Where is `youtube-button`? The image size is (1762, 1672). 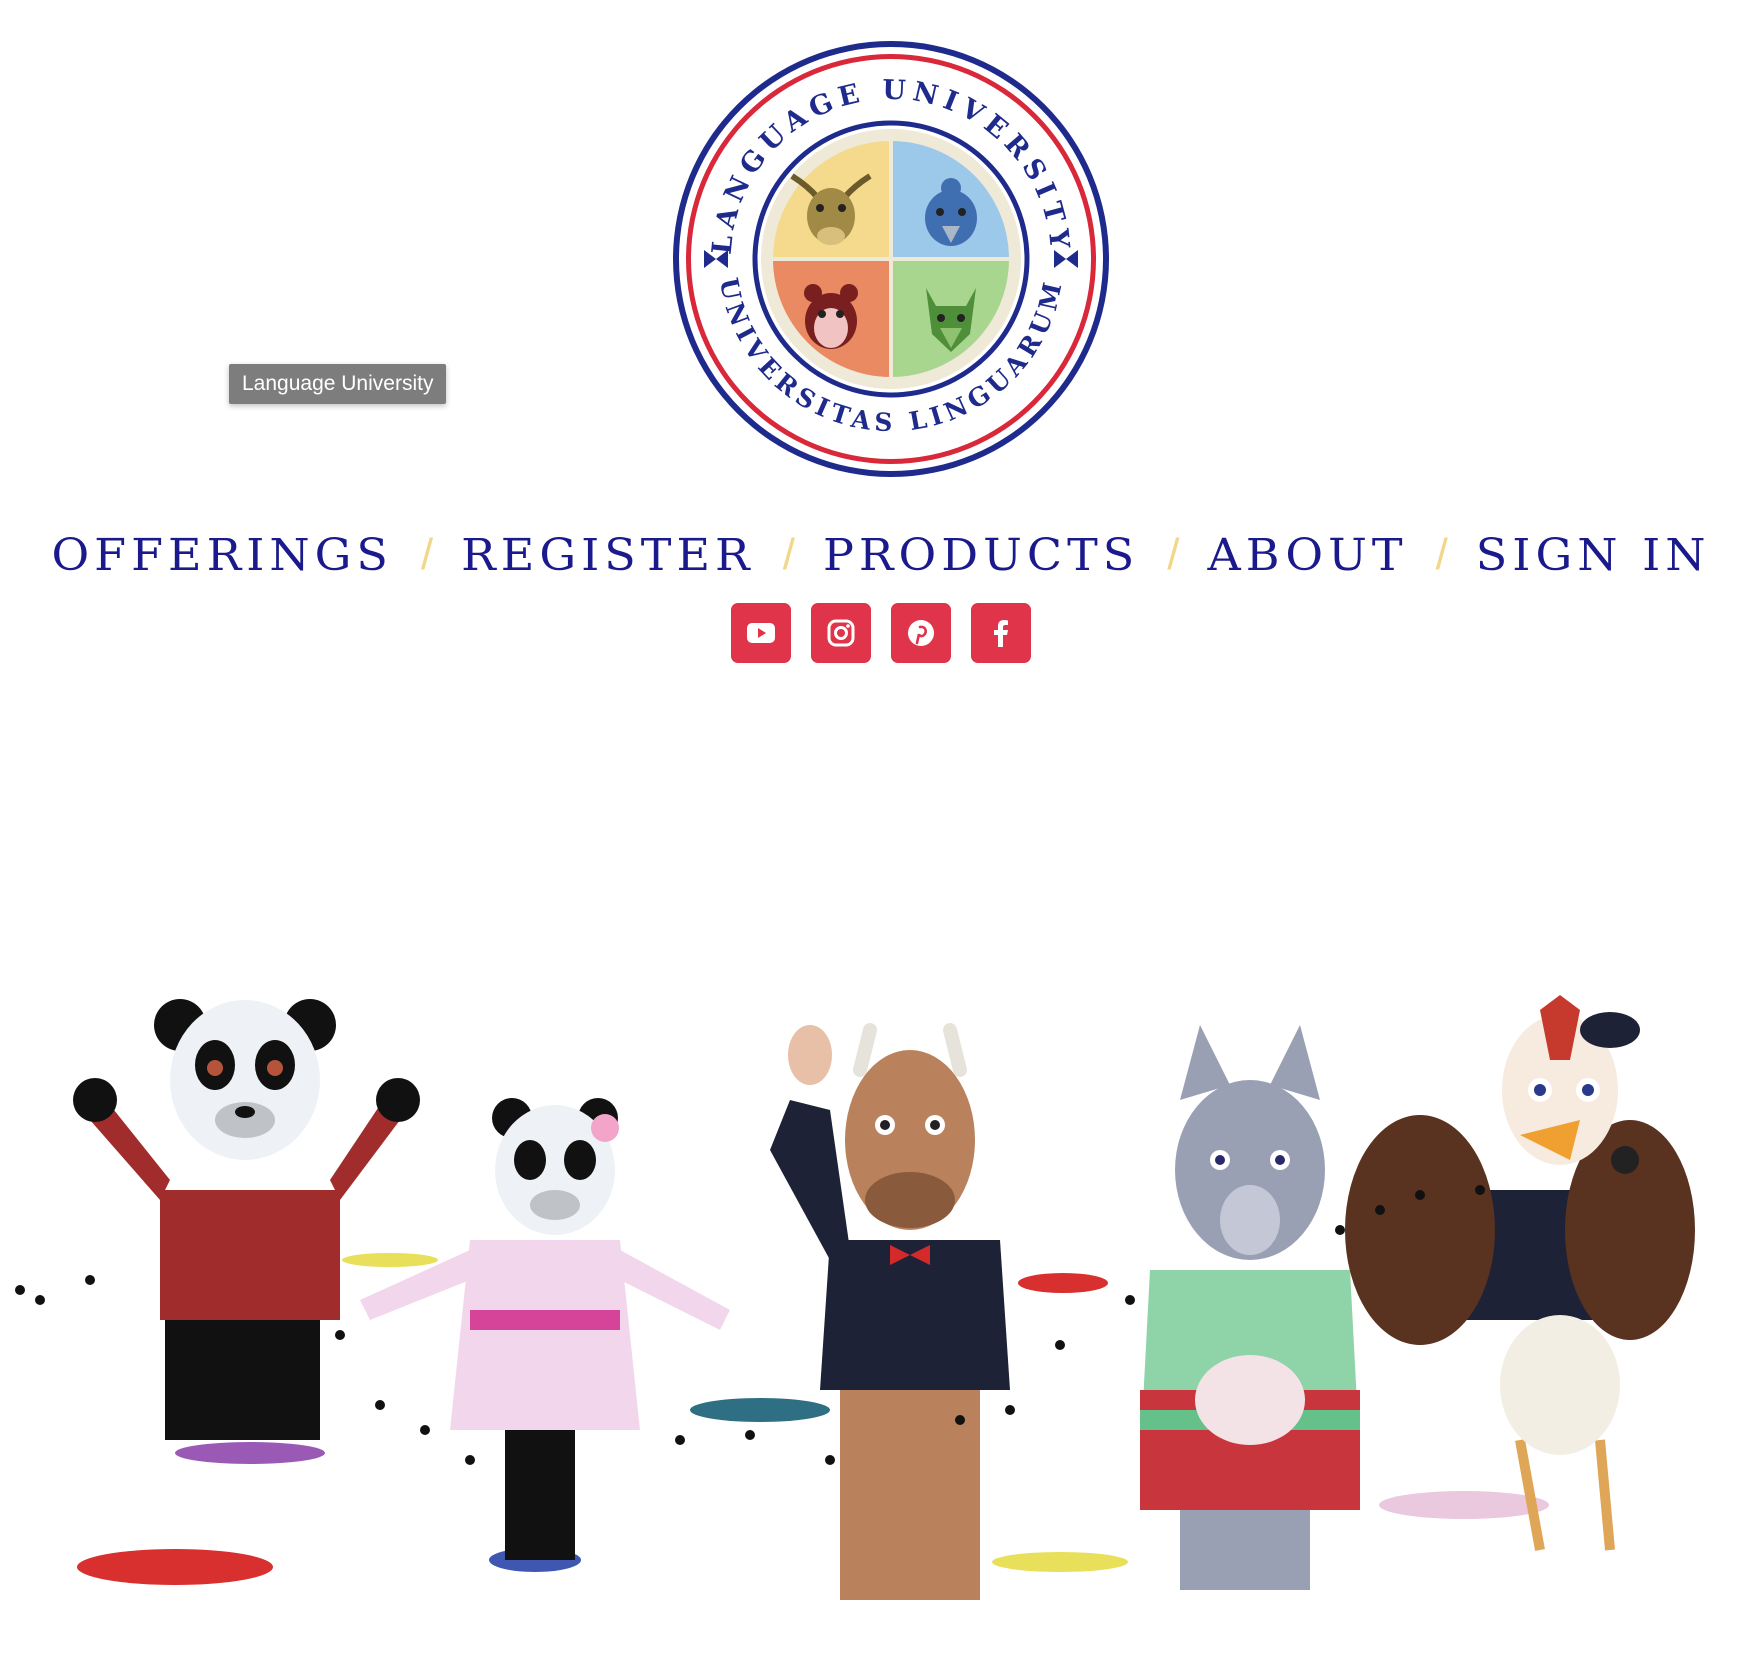
youtube-button is located at coordinates (761, 633).